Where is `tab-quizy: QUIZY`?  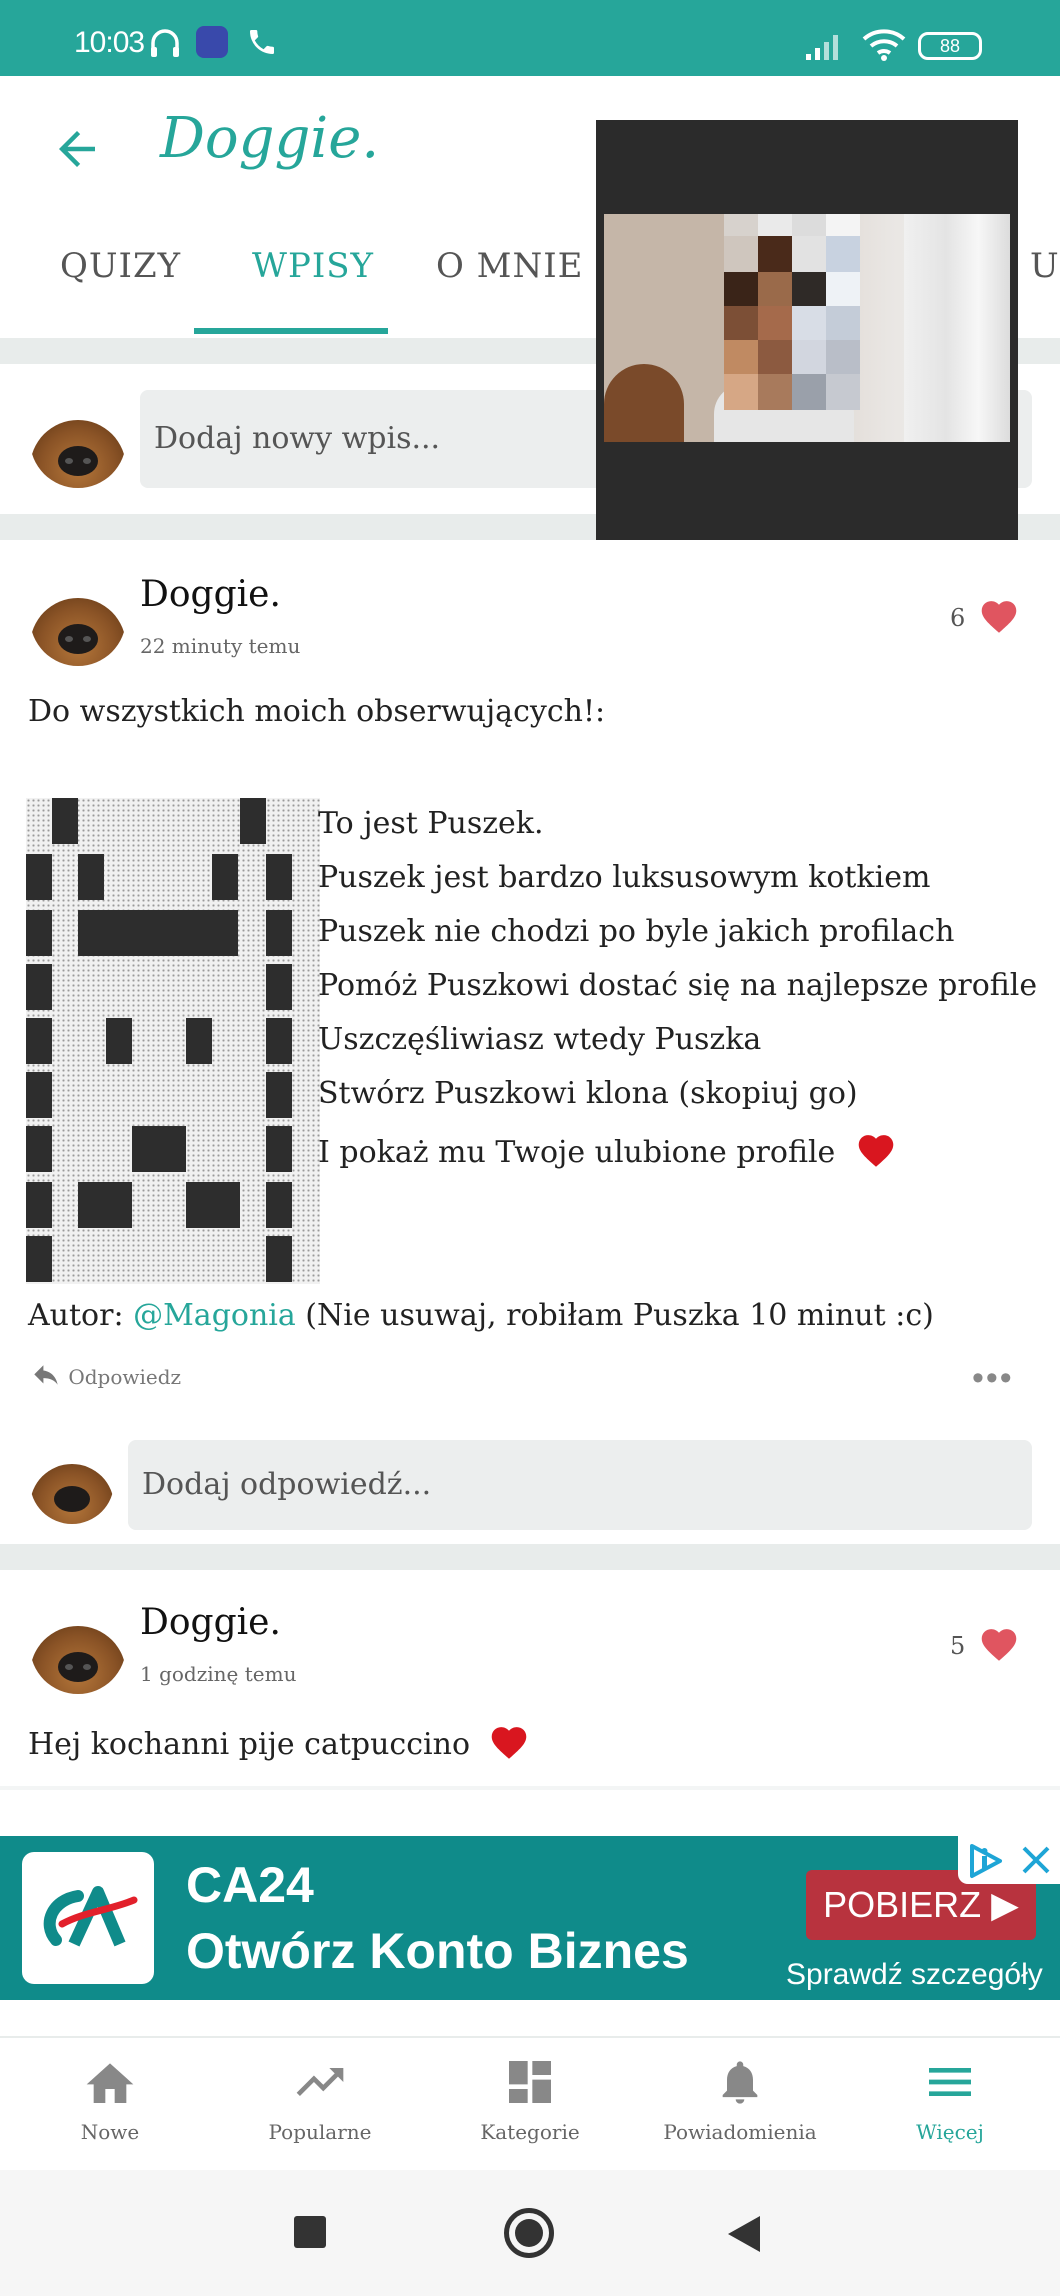 tab-quizy: QUIZY is located at coordinates (120, 266).